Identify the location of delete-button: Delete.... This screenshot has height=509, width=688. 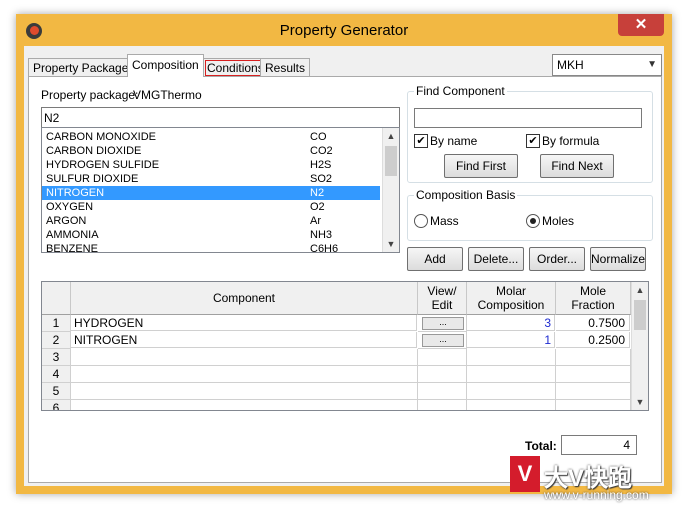
(496, 259).